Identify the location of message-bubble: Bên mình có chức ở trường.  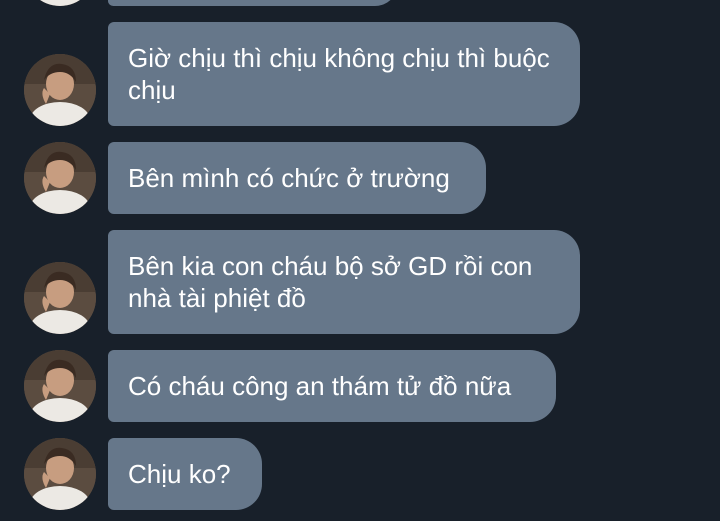
(297, 178).